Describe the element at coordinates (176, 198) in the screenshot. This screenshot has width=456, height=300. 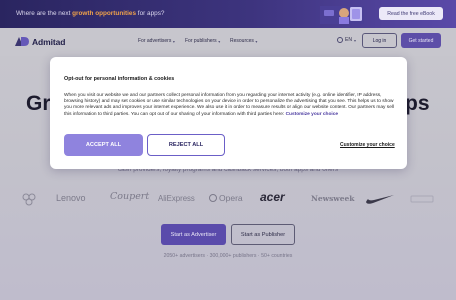
I see `brand-aliexpress: AliExpress` at that location.